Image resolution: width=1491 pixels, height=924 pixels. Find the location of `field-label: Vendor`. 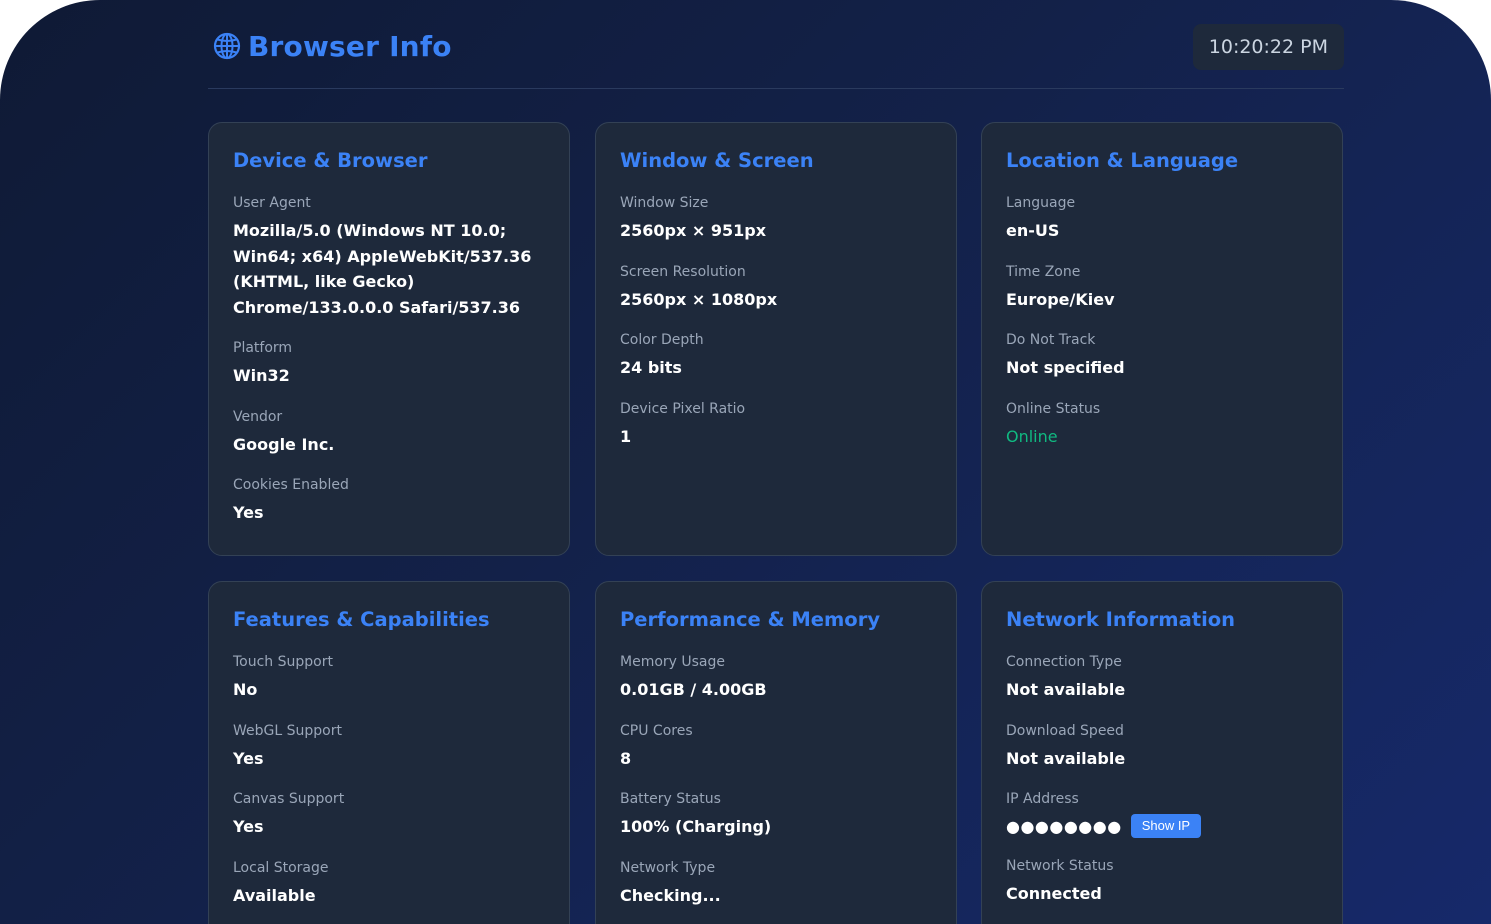

field-label: Vendor is located at coordinates (258, 416).